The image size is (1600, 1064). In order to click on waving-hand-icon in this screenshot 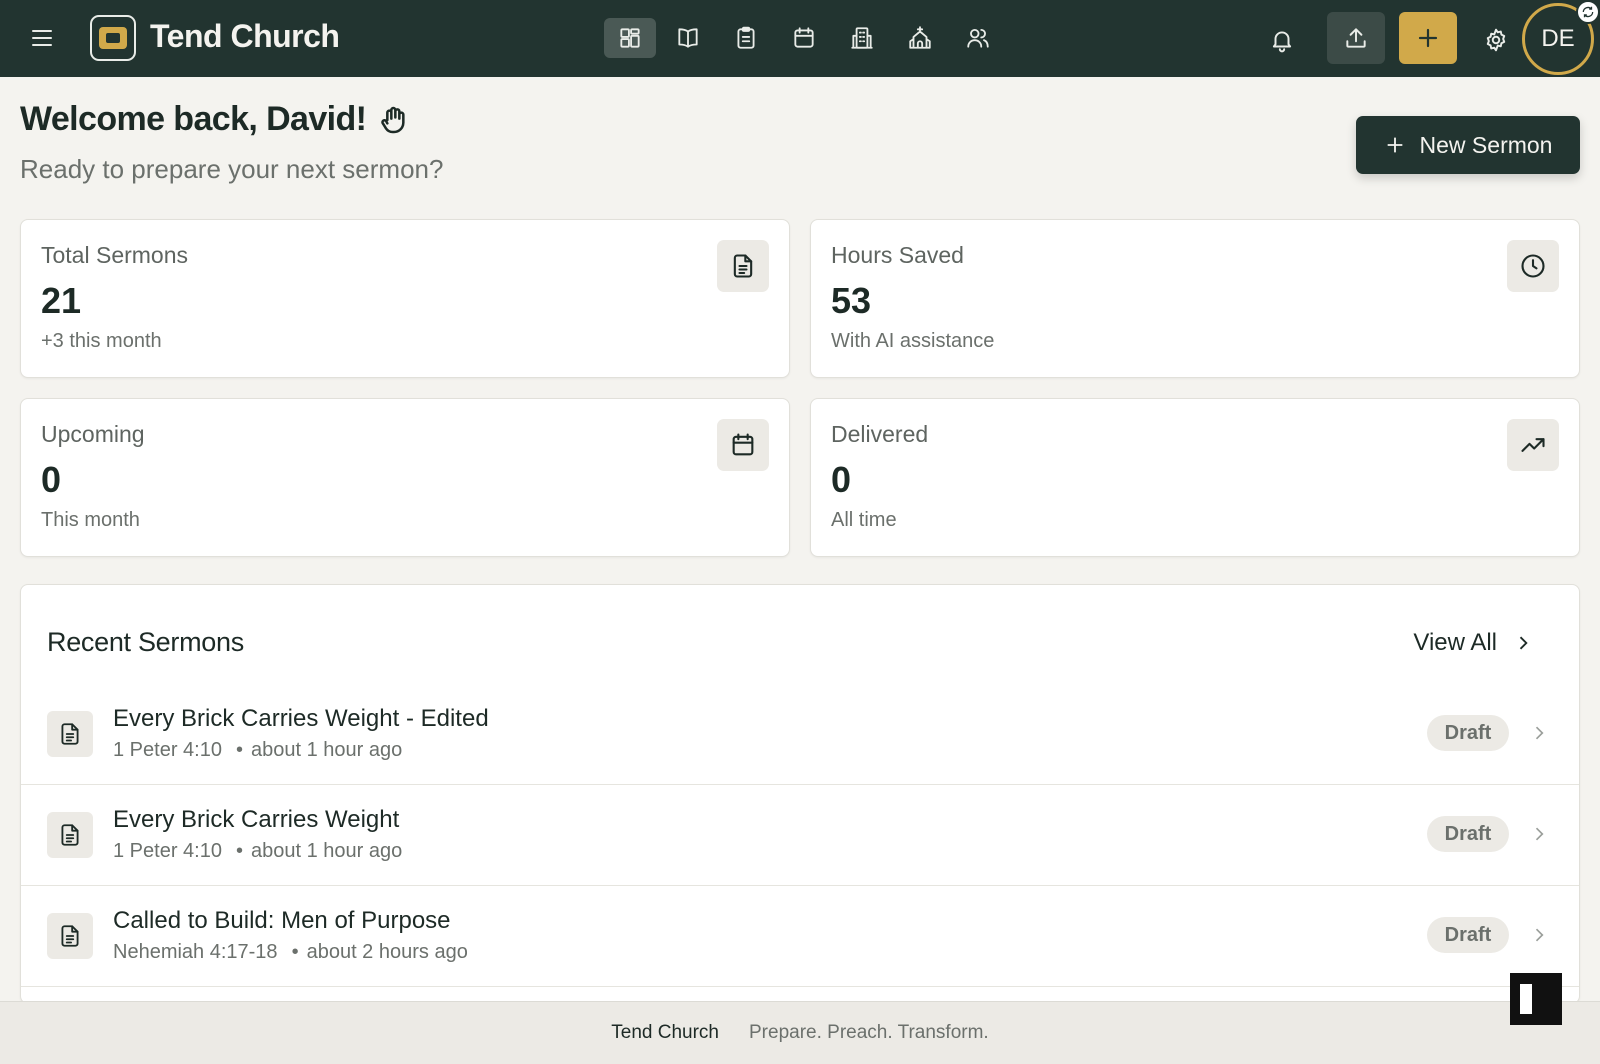, I will do `click(393, 119)`.